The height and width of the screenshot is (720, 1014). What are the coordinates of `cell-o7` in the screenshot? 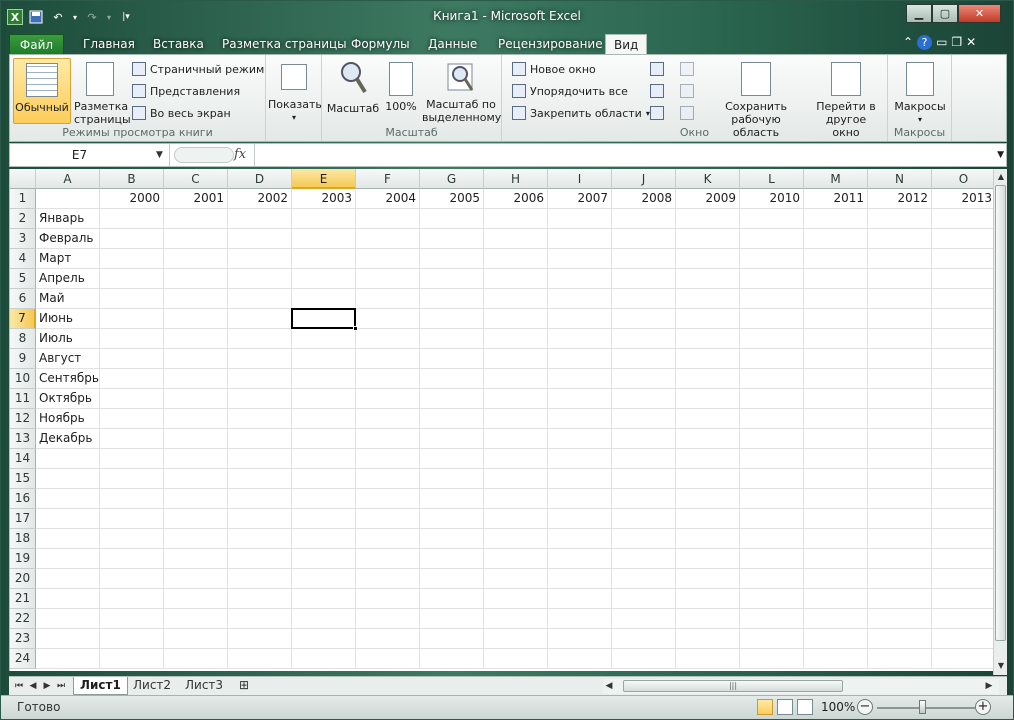 It's located at (962, 319).